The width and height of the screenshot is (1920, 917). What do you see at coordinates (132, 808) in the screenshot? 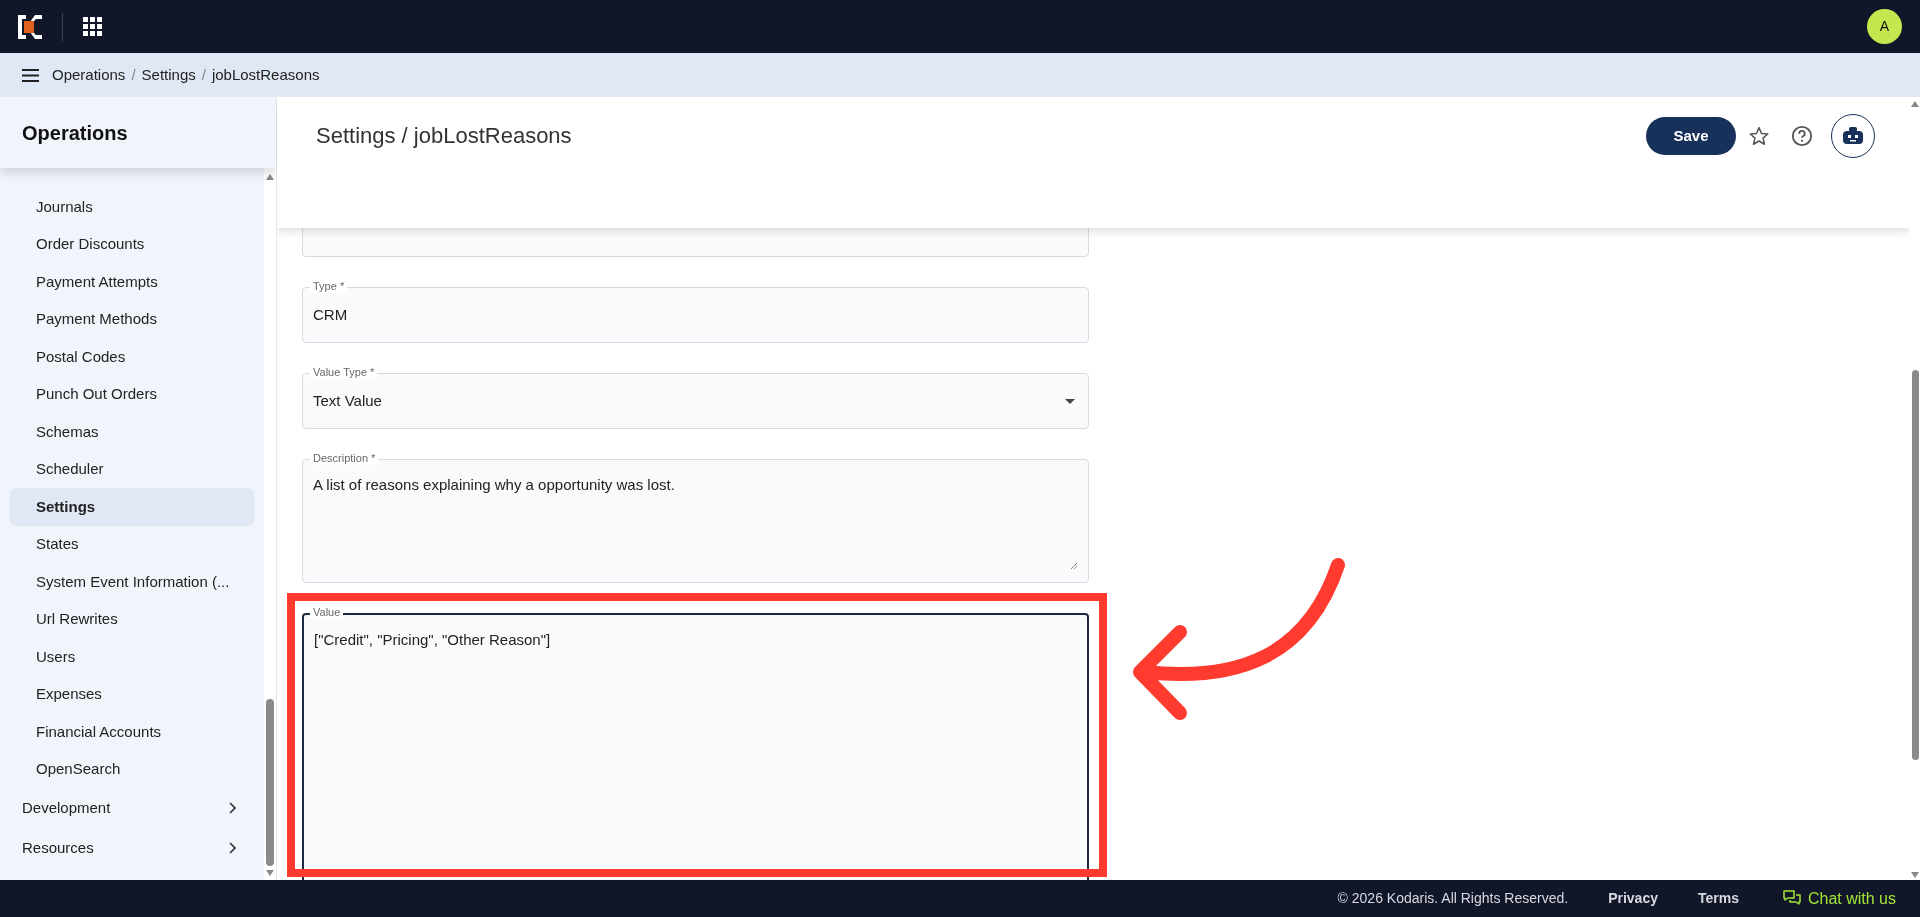
I see `sidebar-group: Development` at bounding box center [132, 808].